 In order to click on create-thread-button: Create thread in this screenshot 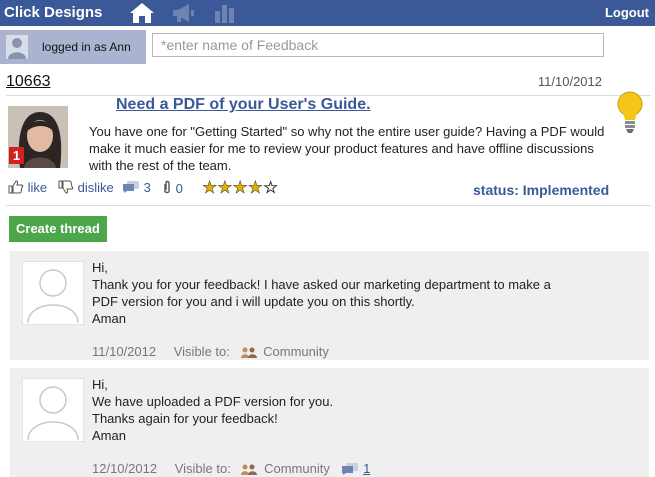, I will do `click(58, 229)`.